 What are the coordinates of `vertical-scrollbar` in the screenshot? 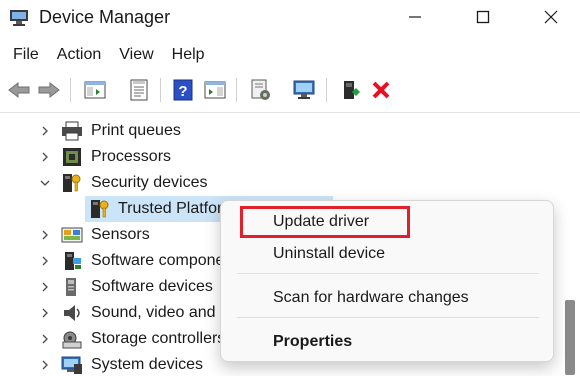 It's located at (570, 337).